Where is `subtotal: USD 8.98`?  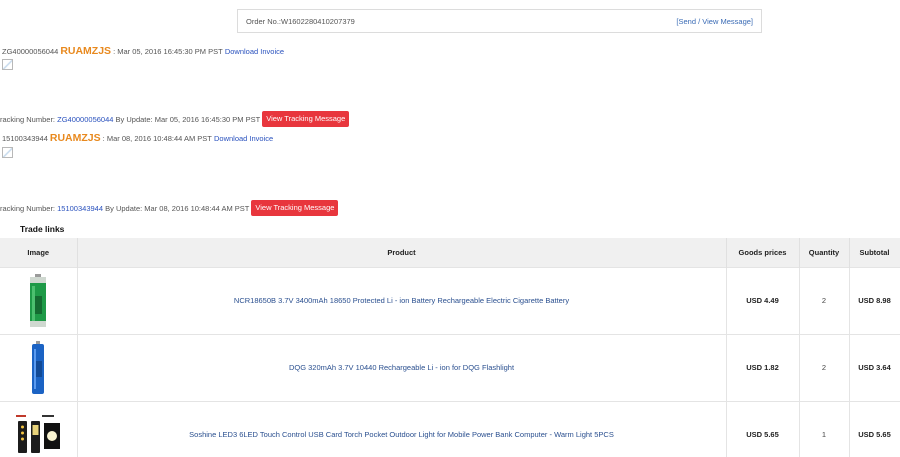
subtotal: USD 8.98 is located at coordinates (874, 300).